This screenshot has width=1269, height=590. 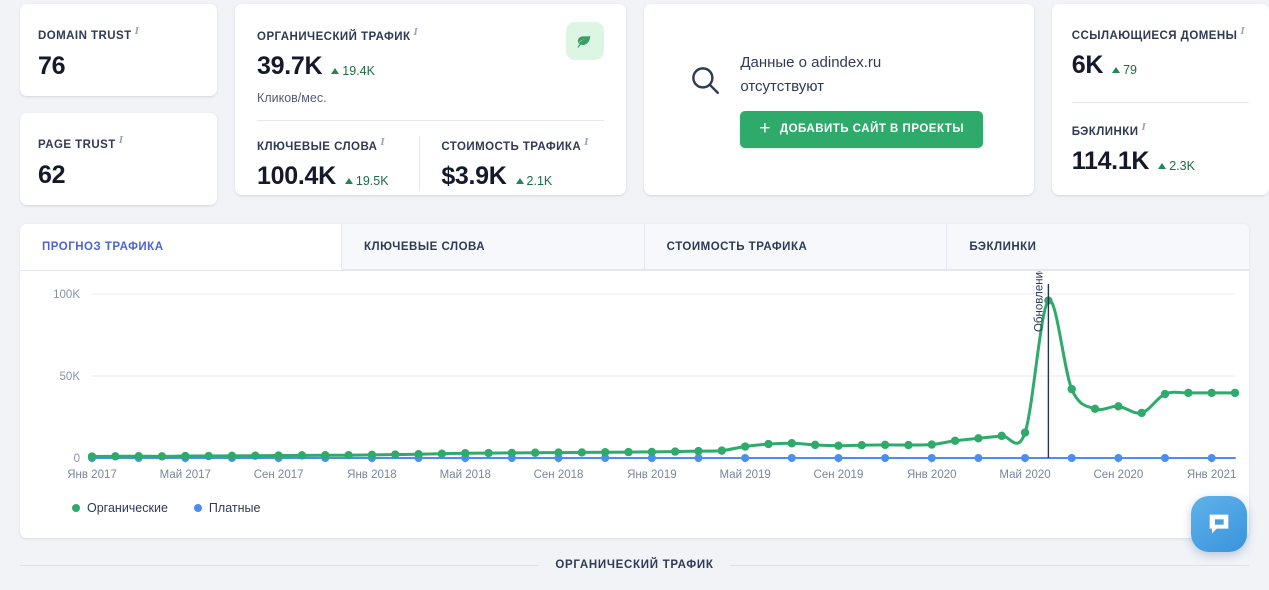 I want to click on page-trust-card: PAGE TRUST i 62, so click(x=119, y=161).